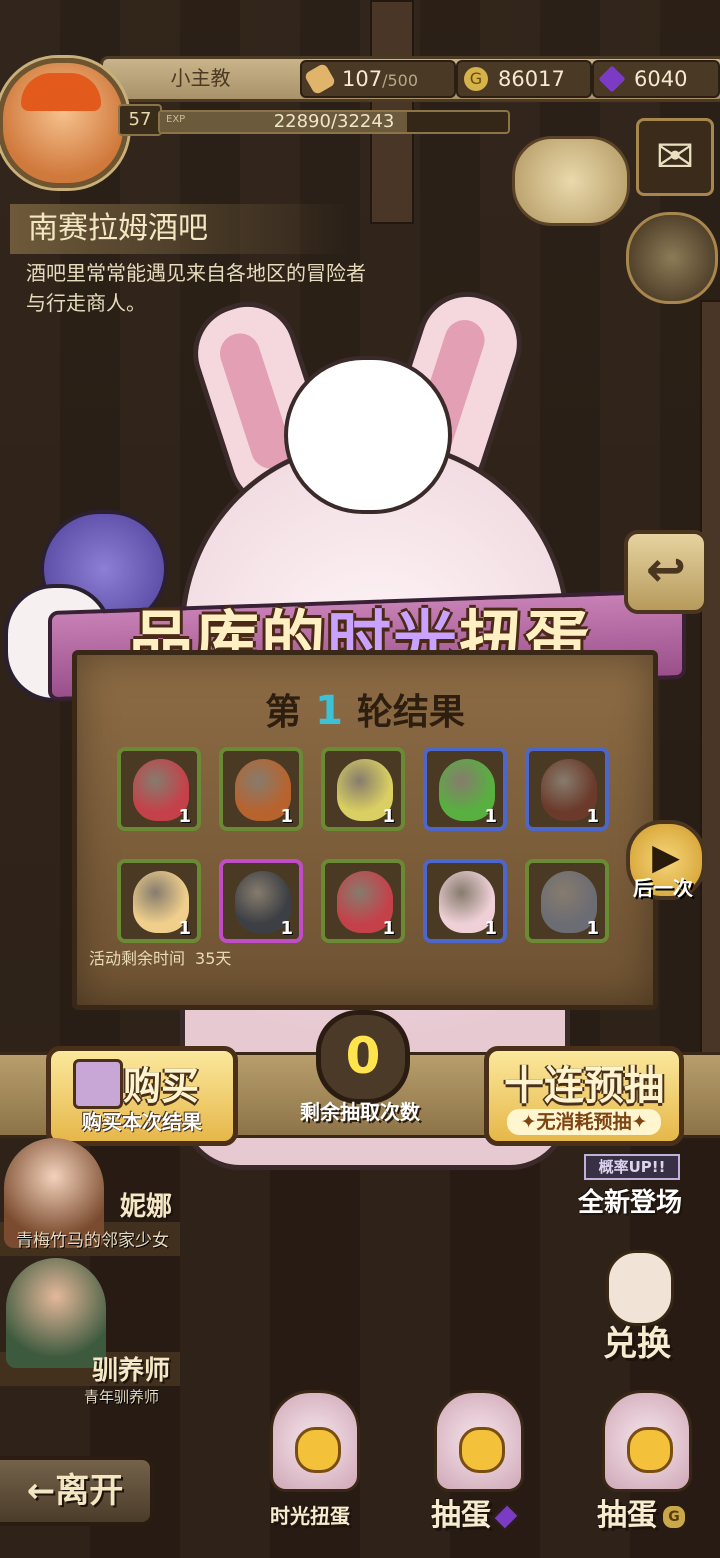 Image resolution: width=720 pixels, height=1558 pixels. What do you see at coordinates (92, 1241) in the screenshot?
I see `npc-subtitle-nina: 青梅竹马的邻家少女` at bounding box center [92, 1241].